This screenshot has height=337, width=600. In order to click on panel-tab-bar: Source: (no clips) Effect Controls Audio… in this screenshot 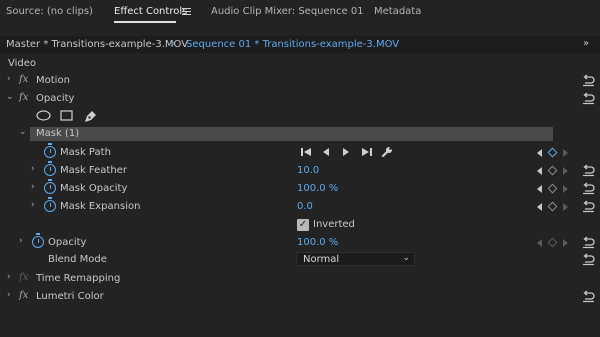, I will do `click(300, 13)`.